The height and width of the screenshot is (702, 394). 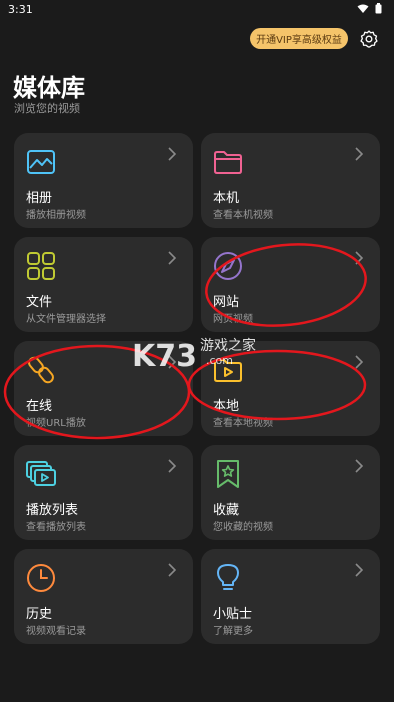 I want to click on card-subtitle: 查看播放列表, so click(x=56, y=527).